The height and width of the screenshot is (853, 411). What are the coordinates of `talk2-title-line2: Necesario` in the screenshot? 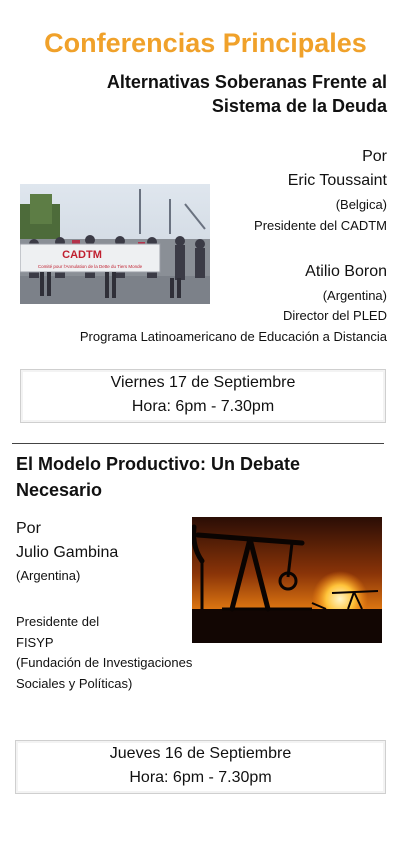 It's located at (59, 490).